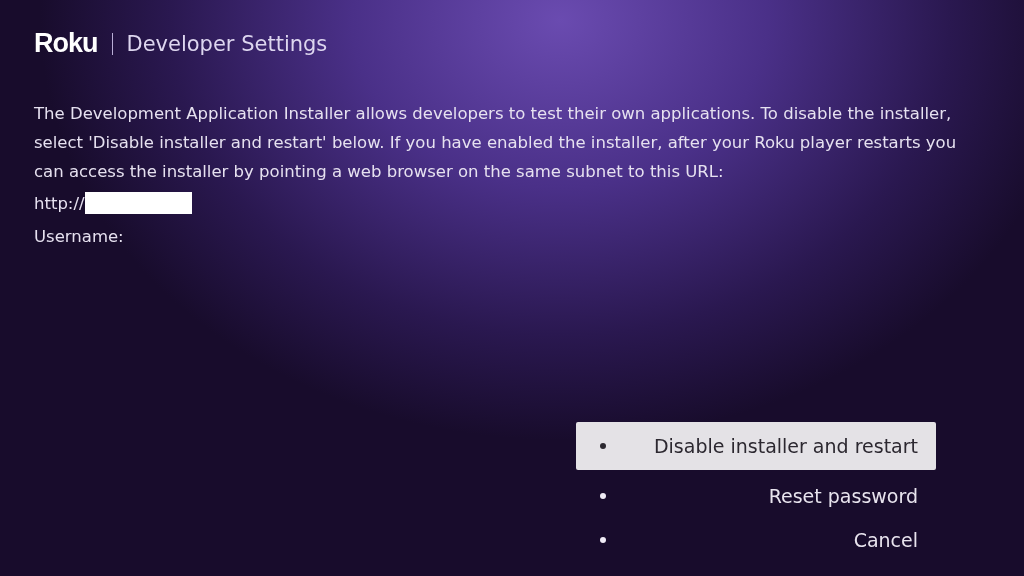 This screenshot has height=576, width=1024. Describe the element at coordinates (496, 143) in the screenshot. I see `description-text: The Development Application Installer allows developers to test their own applications. To disable the installer, select 'Disable installer and restart' below. If you have enabled the installer, after your Roku player restarts you can access the installer by pointing a web browser on the same subnet to this URL:` at that location.